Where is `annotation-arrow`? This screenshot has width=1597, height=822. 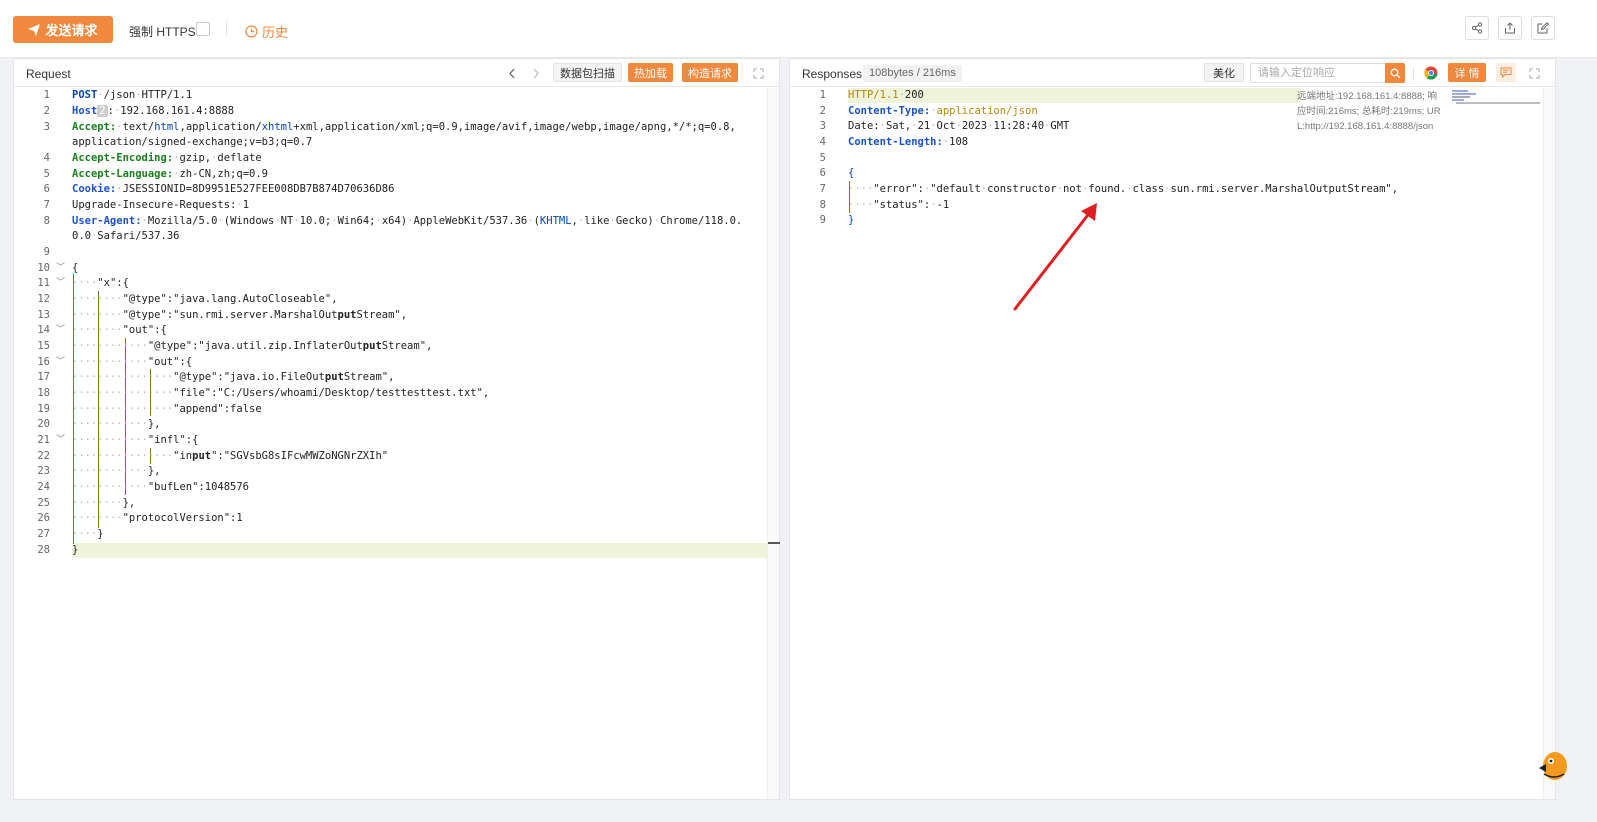
annotation-arrow is located at coordinates (1055, 257).